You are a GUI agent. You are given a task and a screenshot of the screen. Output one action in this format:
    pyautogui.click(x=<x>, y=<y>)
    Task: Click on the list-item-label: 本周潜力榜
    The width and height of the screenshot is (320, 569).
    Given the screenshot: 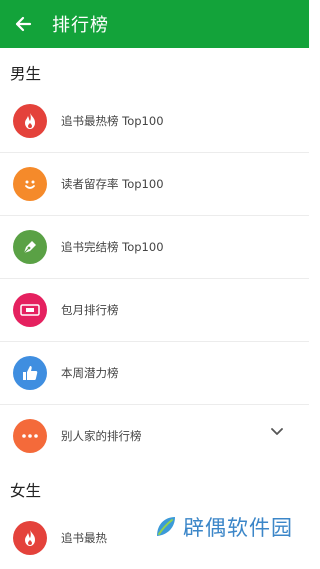 What is the action you would take?
    pyautogui.click(x=90, y=372)
    